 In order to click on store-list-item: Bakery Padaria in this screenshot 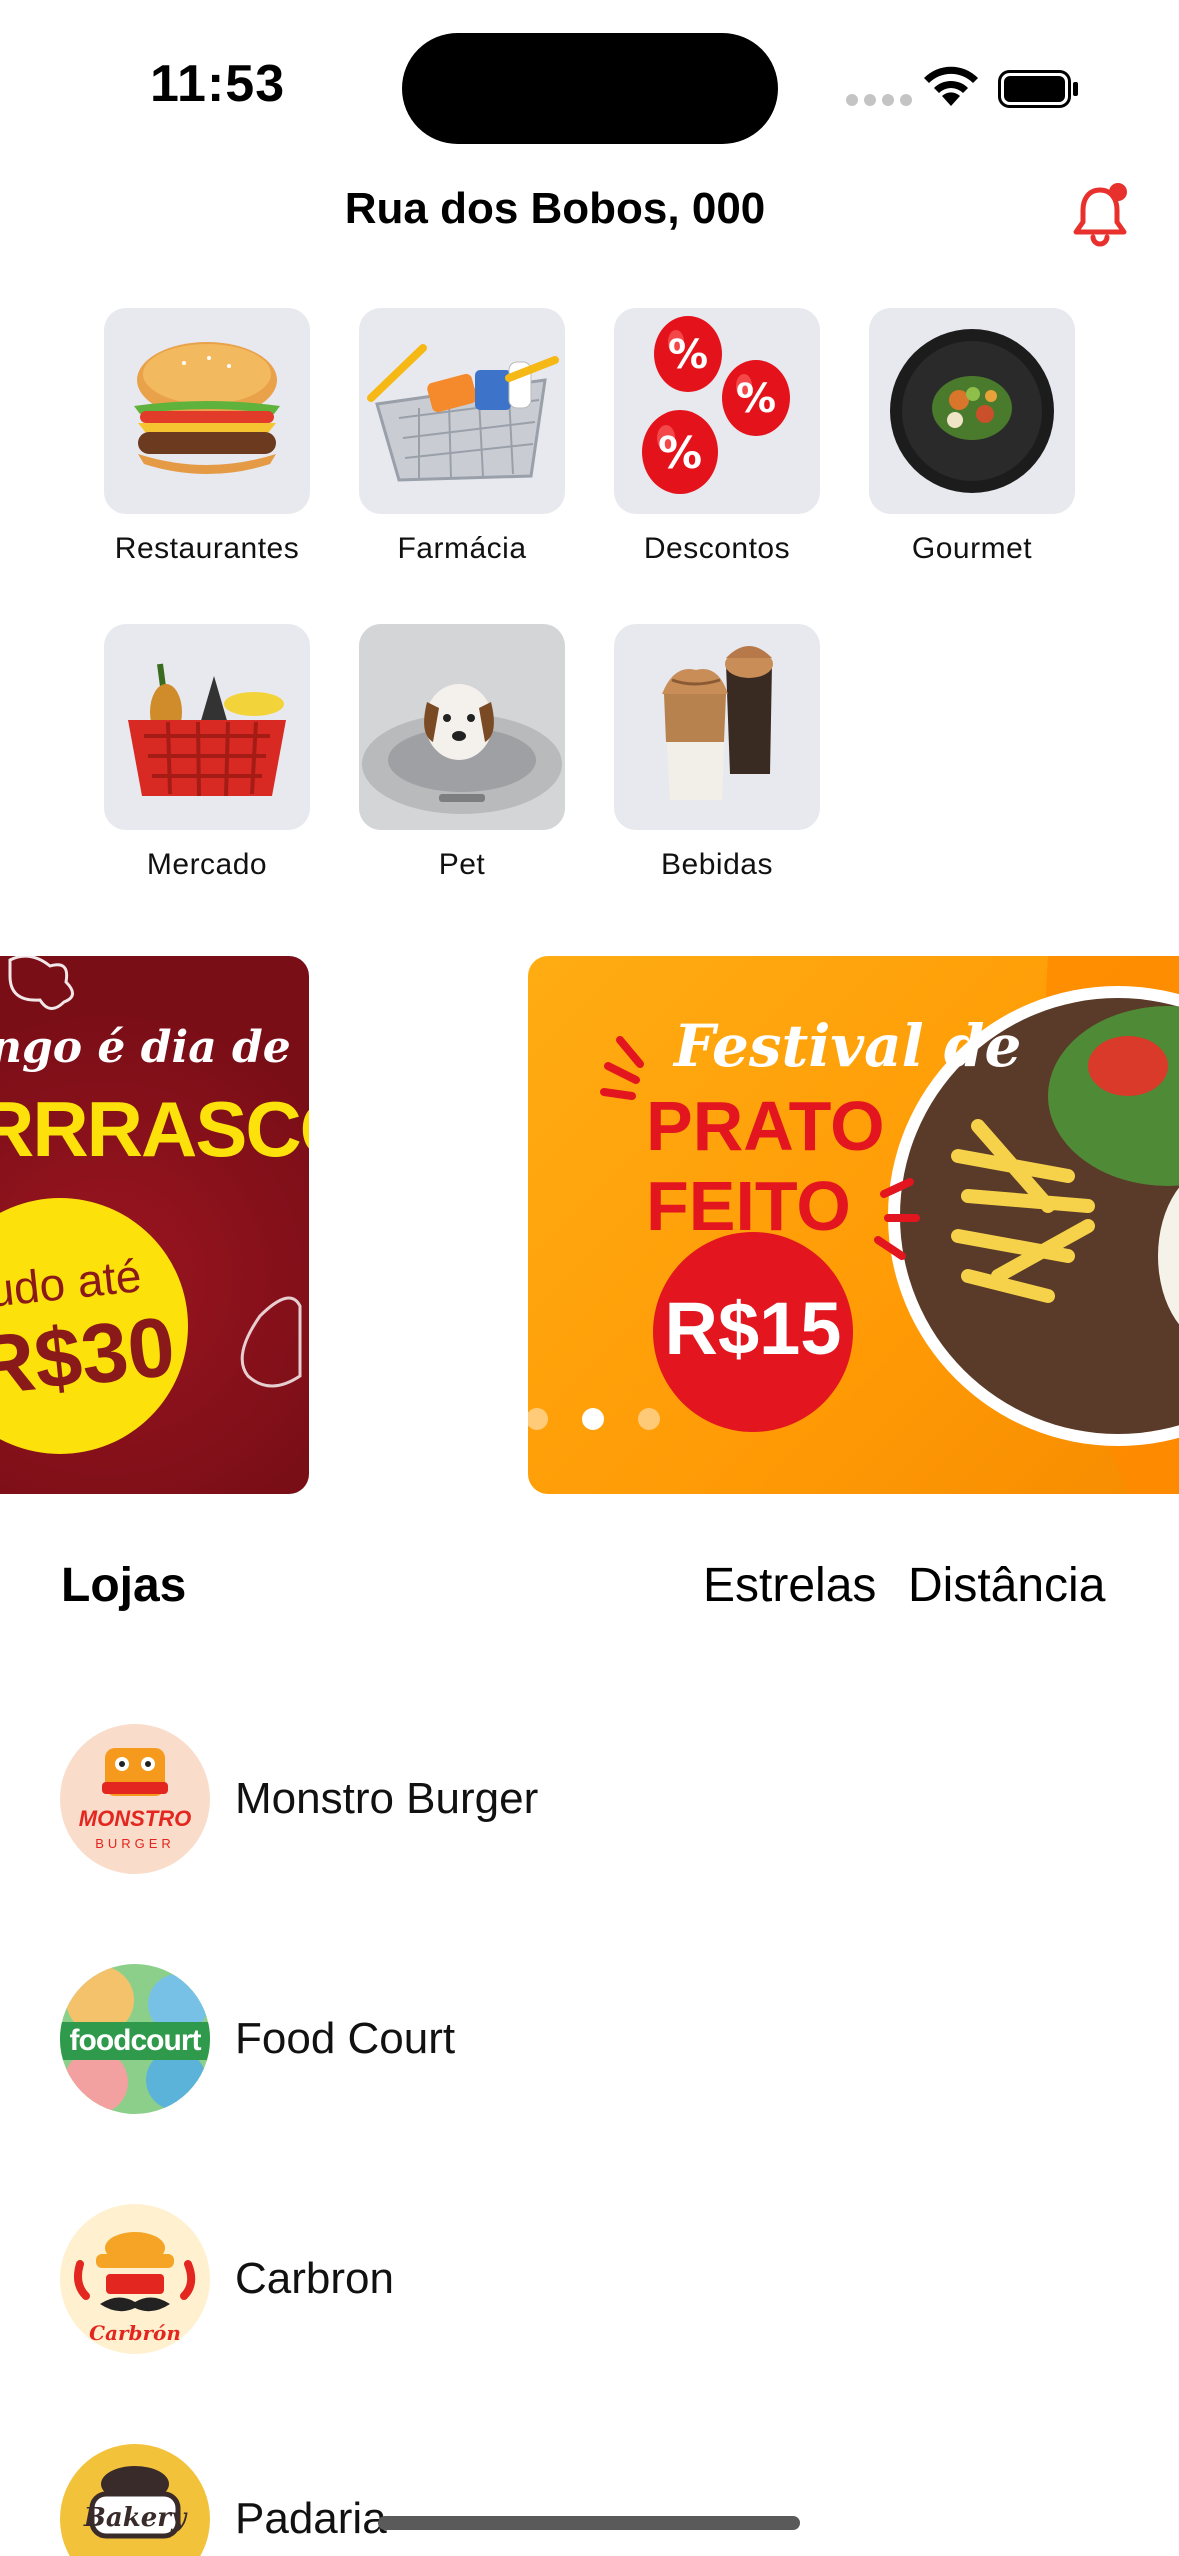, I will do `click(223, 2500)`.